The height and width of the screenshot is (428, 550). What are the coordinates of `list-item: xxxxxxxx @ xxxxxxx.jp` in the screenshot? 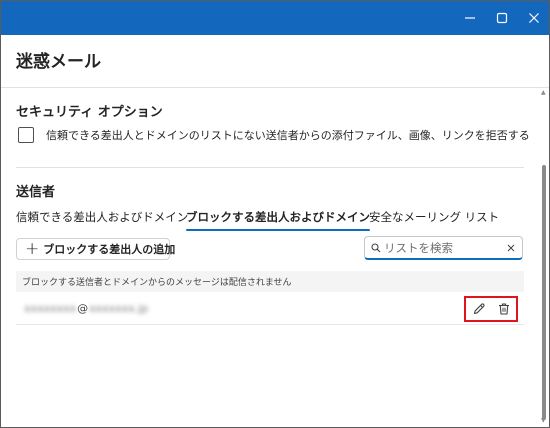 It's located at (270, 309).